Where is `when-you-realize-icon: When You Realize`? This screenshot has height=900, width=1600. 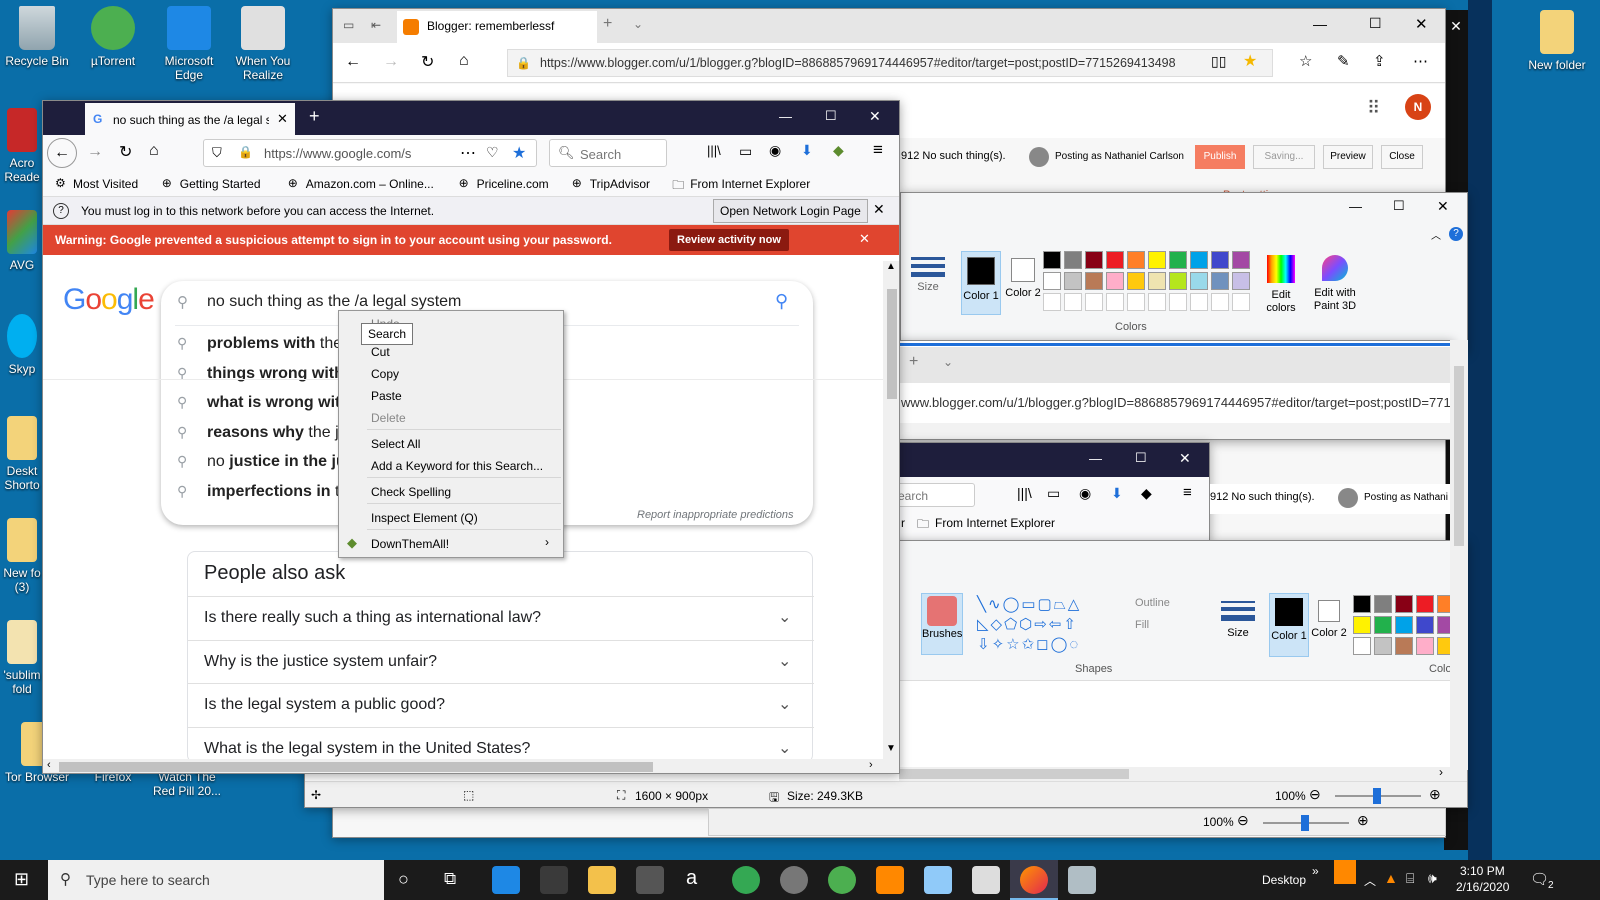
when-you-realize-icon: When You Realize is located at coordinates (263, 44).